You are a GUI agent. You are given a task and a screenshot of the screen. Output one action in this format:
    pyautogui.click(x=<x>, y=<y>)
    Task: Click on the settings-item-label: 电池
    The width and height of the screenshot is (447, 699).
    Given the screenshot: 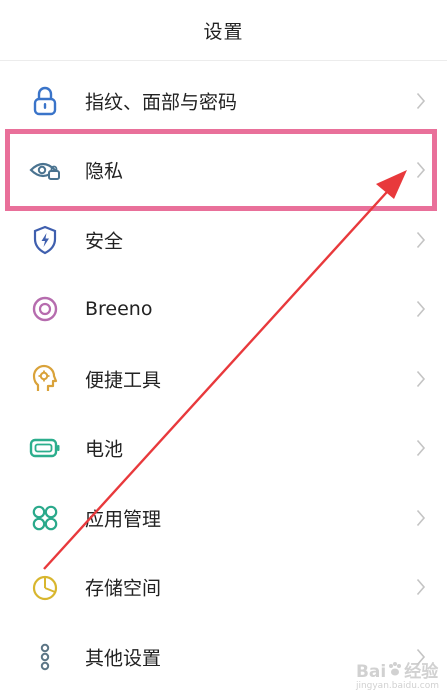 What is the action you would take?
    pyautogui.click(x=104, y=449)
    